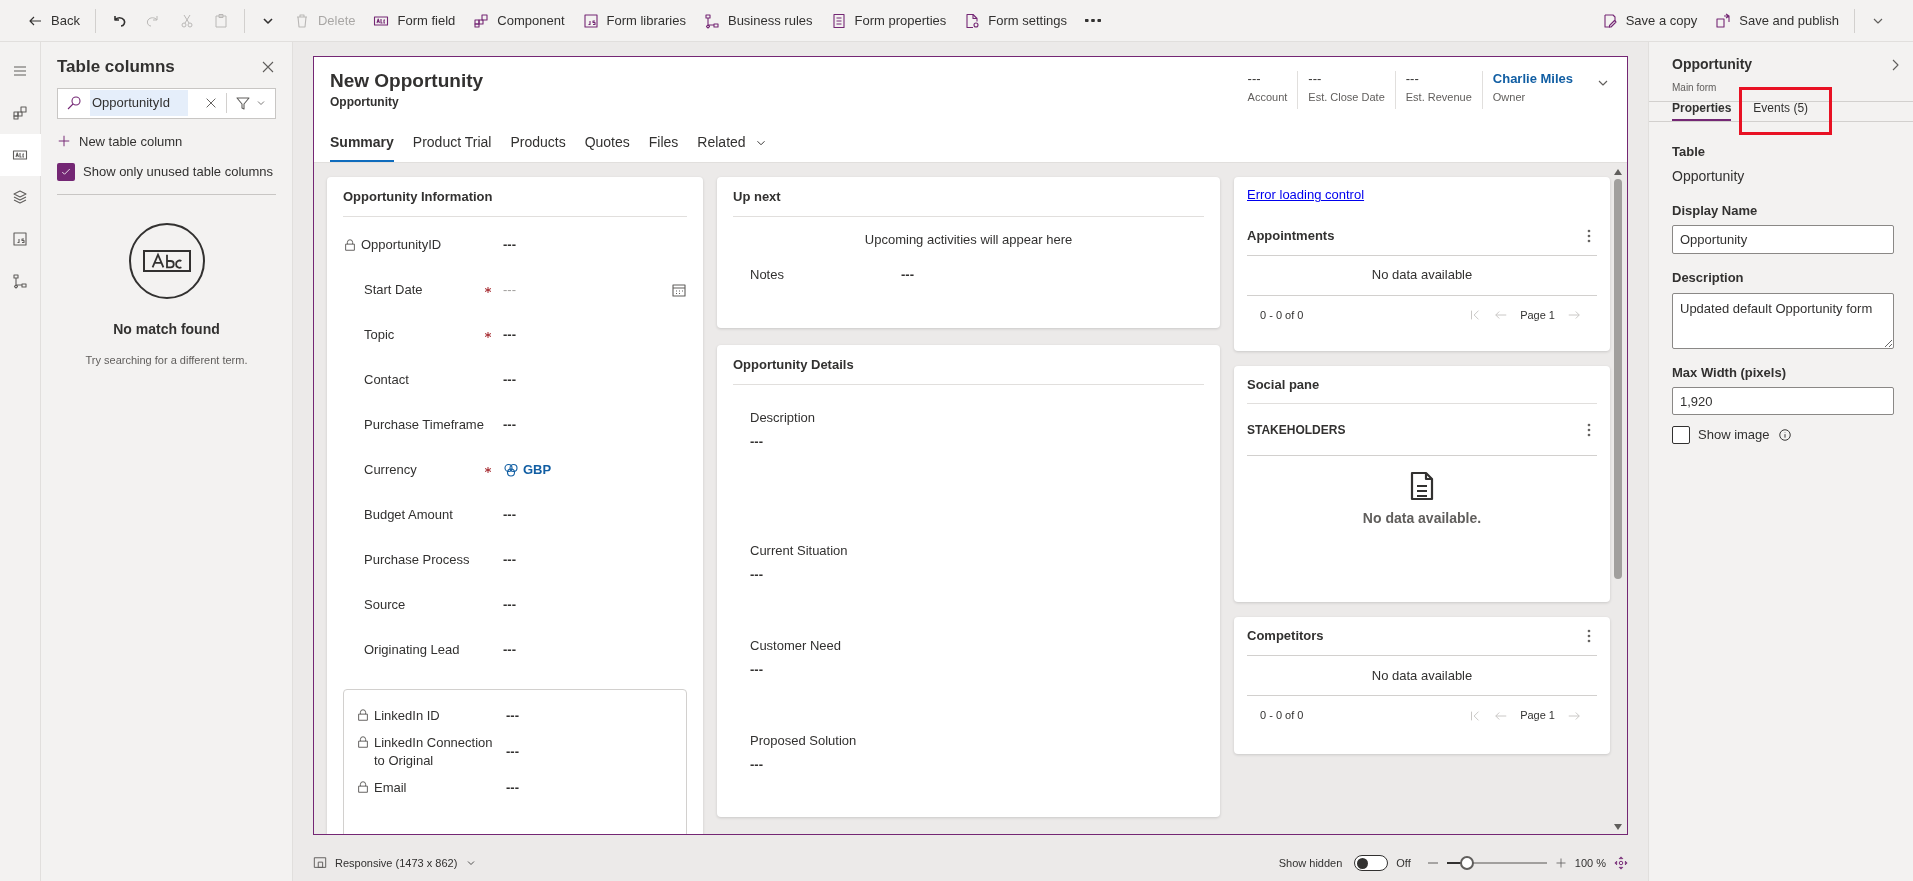 The height and width of the screenshot is (881, 1913). What do you see at coordinates (1702, 110) in the screenshot?
I see `tab: Properties` at bounding box center [1702, 110].